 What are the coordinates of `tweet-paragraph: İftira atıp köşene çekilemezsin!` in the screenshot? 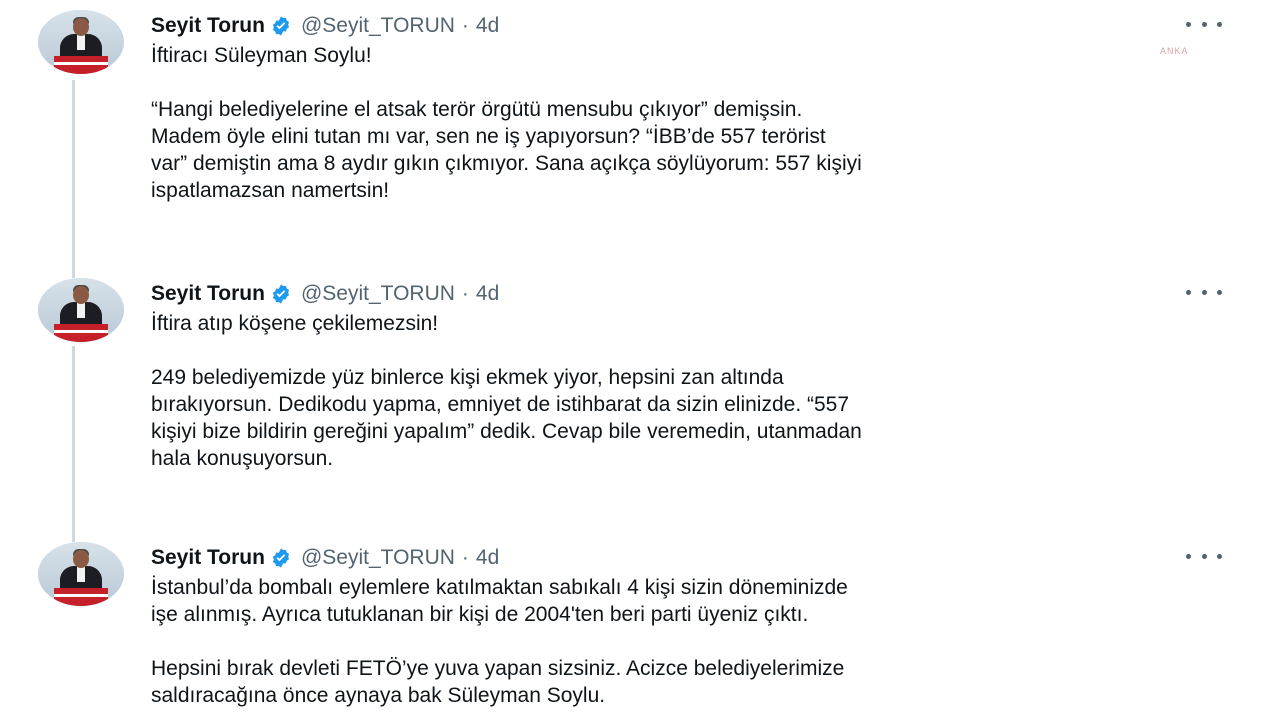 It's located at (295, 323).